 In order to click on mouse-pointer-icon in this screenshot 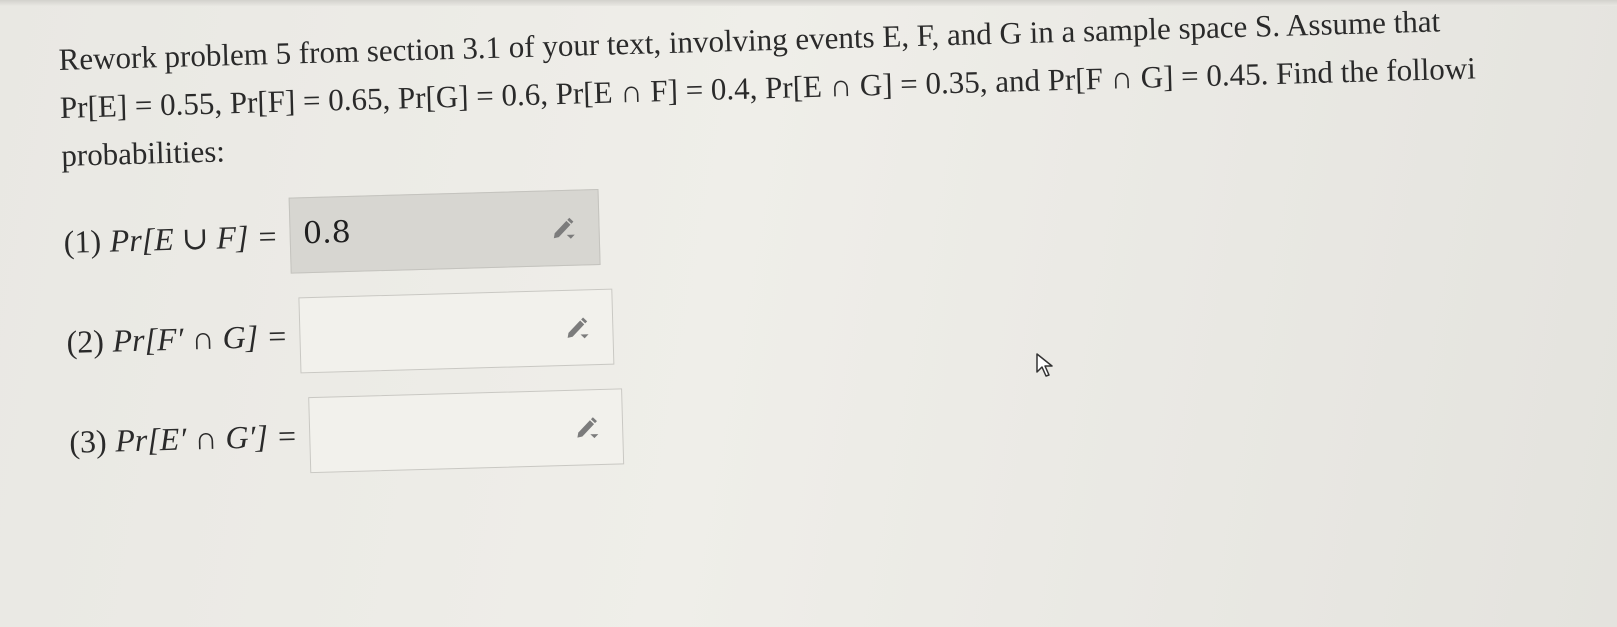, I will do `click(1044, 365)`.